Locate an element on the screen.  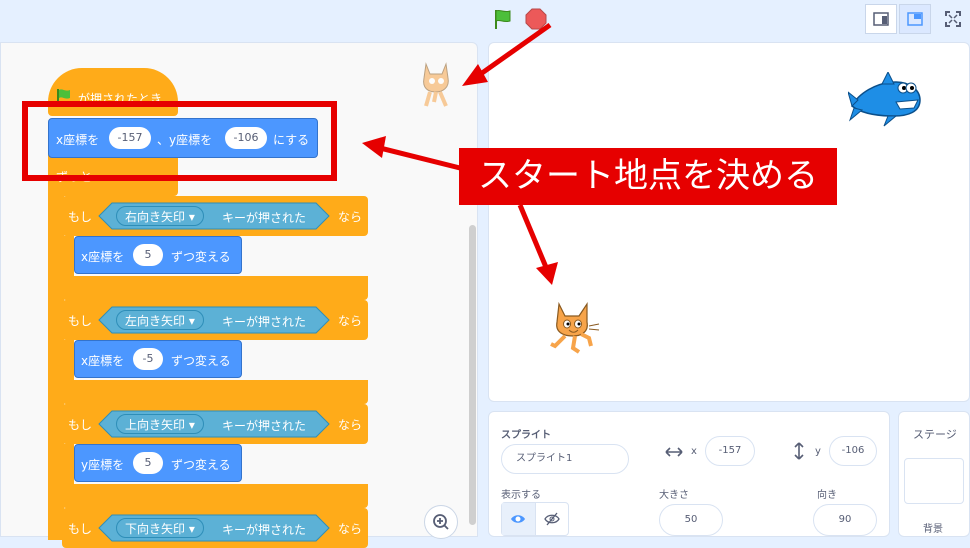
if-block-up: もし 上向き矢印 ▾ キーが押された なら is located at coordinates (215, 424).